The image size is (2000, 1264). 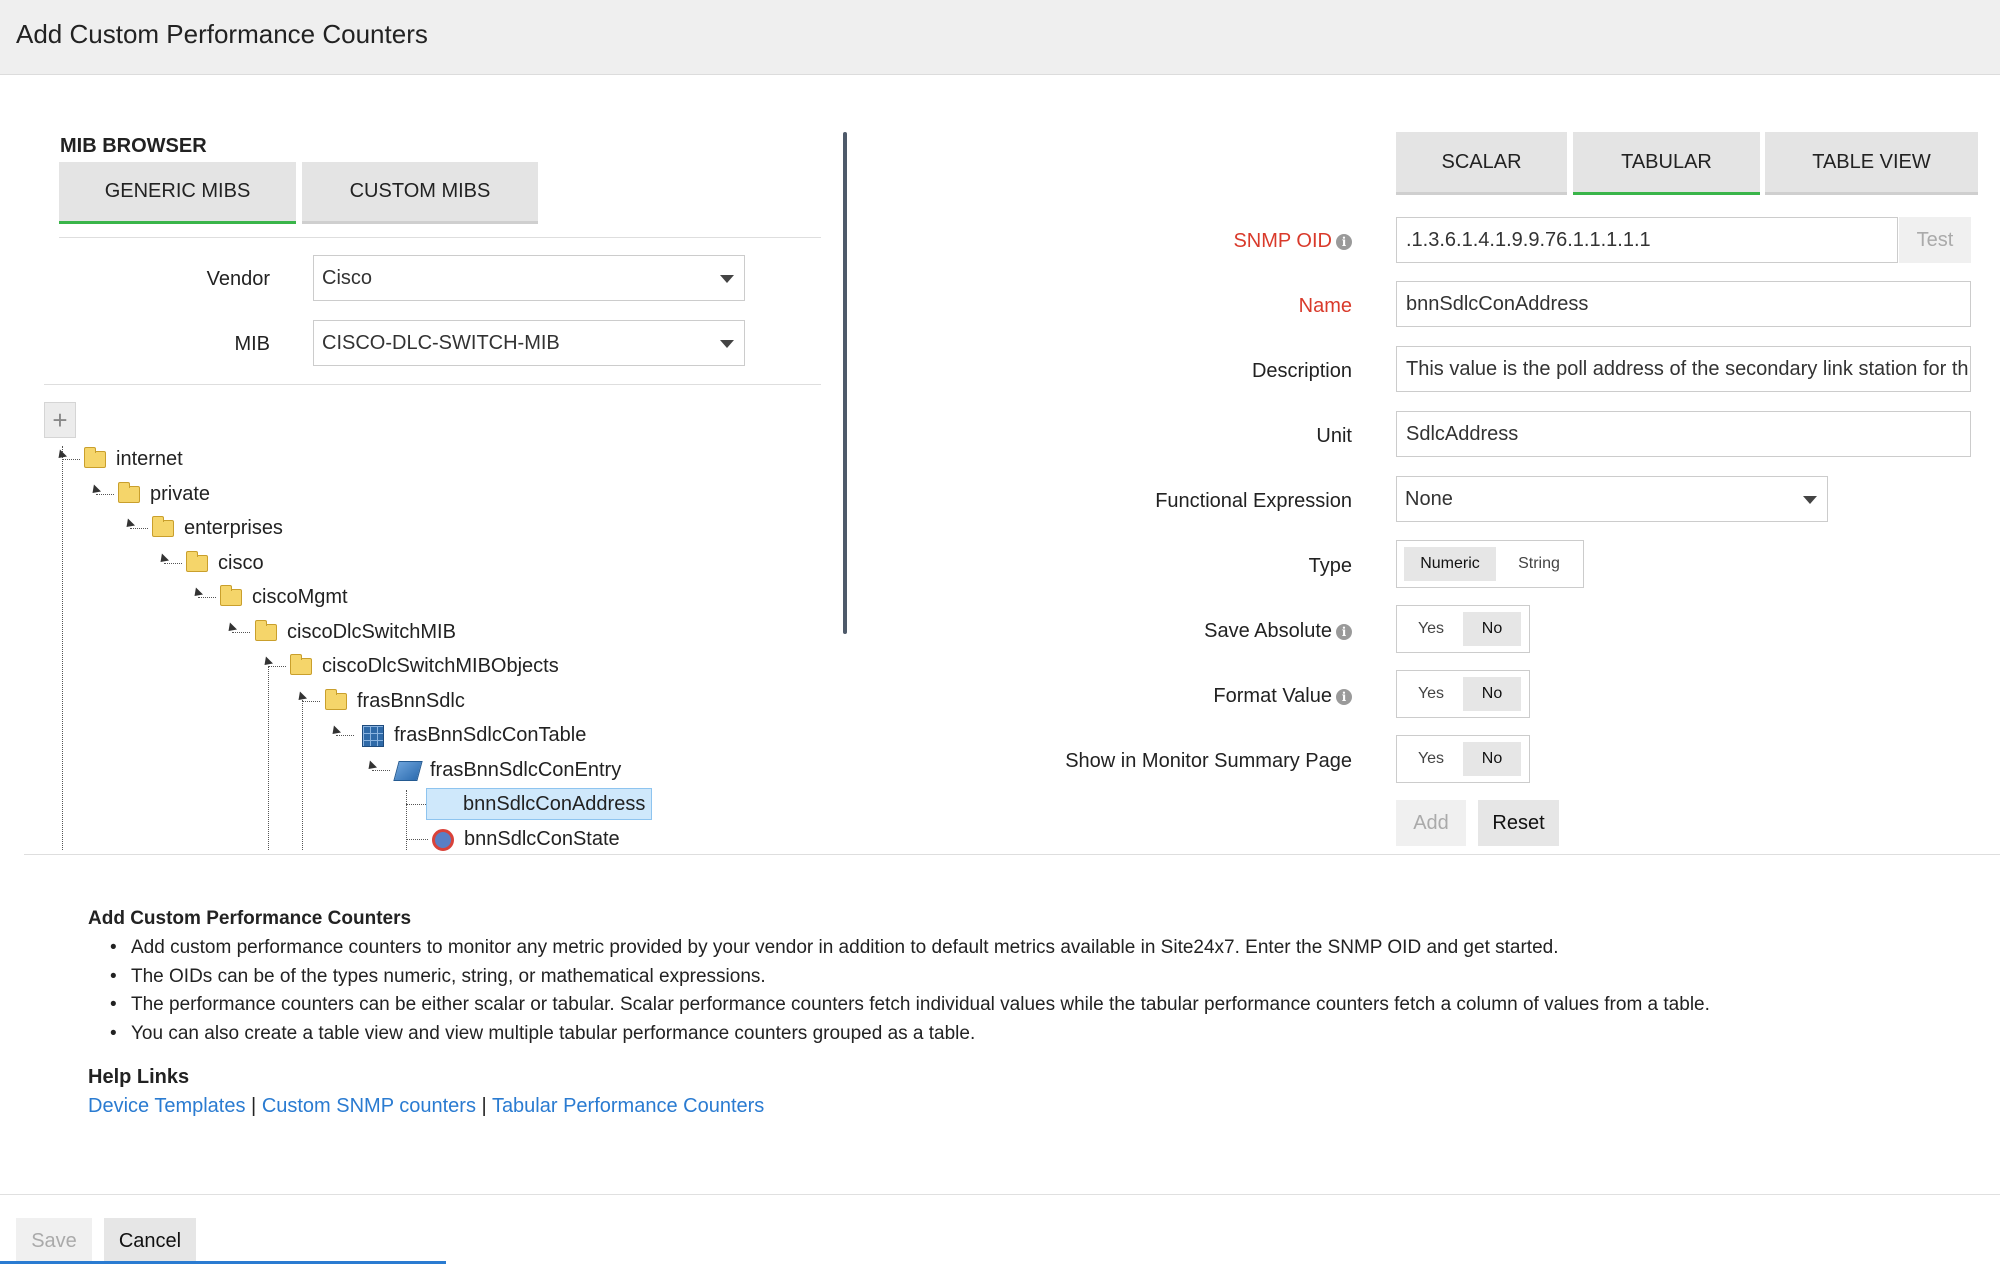 What do you see at coordinates (1539, 564) in the screenshot?
I see `type-string-option: String` at bounding box center [1539, 564].